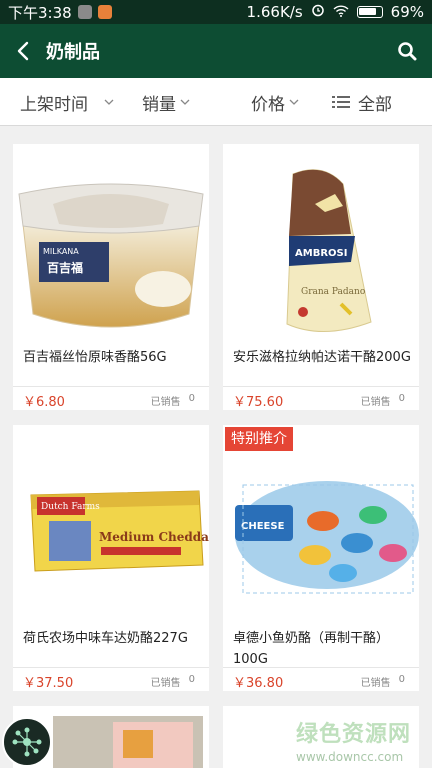 The image size is (432, 768). I want to click on product-price: ￥36.80, so click(258, 683).